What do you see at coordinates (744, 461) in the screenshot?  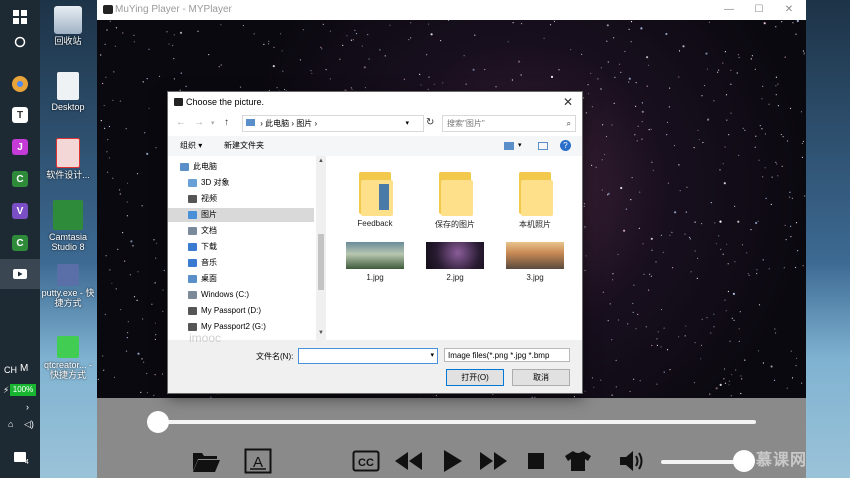 I see `volume-slider-handle` at bounding box center [744, 461].